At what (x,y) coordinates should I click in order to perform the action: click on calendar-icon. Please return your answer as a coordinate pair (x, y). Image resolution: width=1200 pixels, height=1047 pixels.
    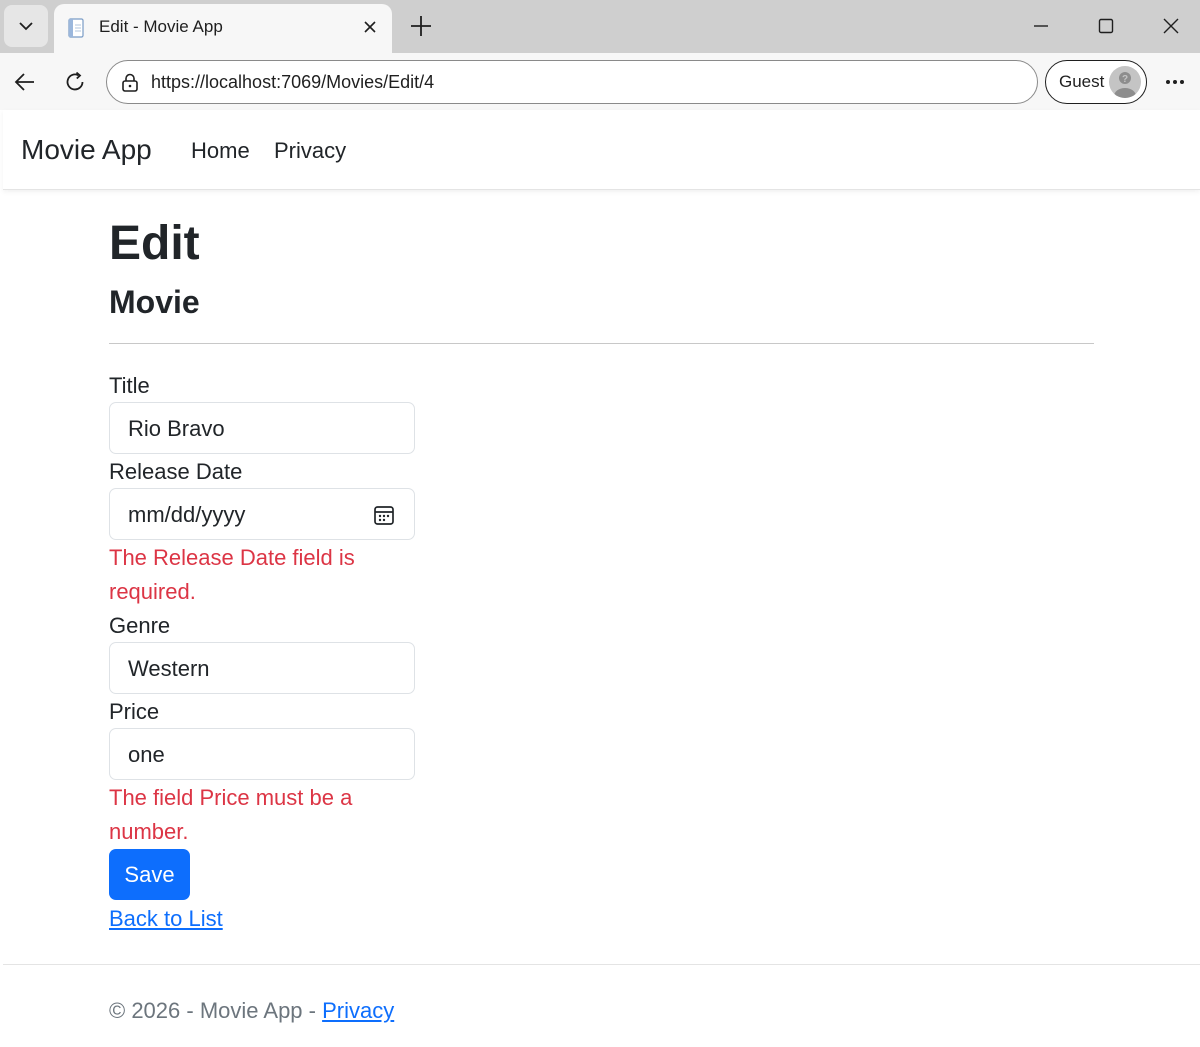
    Looking at the image, I should click on (384, 515).